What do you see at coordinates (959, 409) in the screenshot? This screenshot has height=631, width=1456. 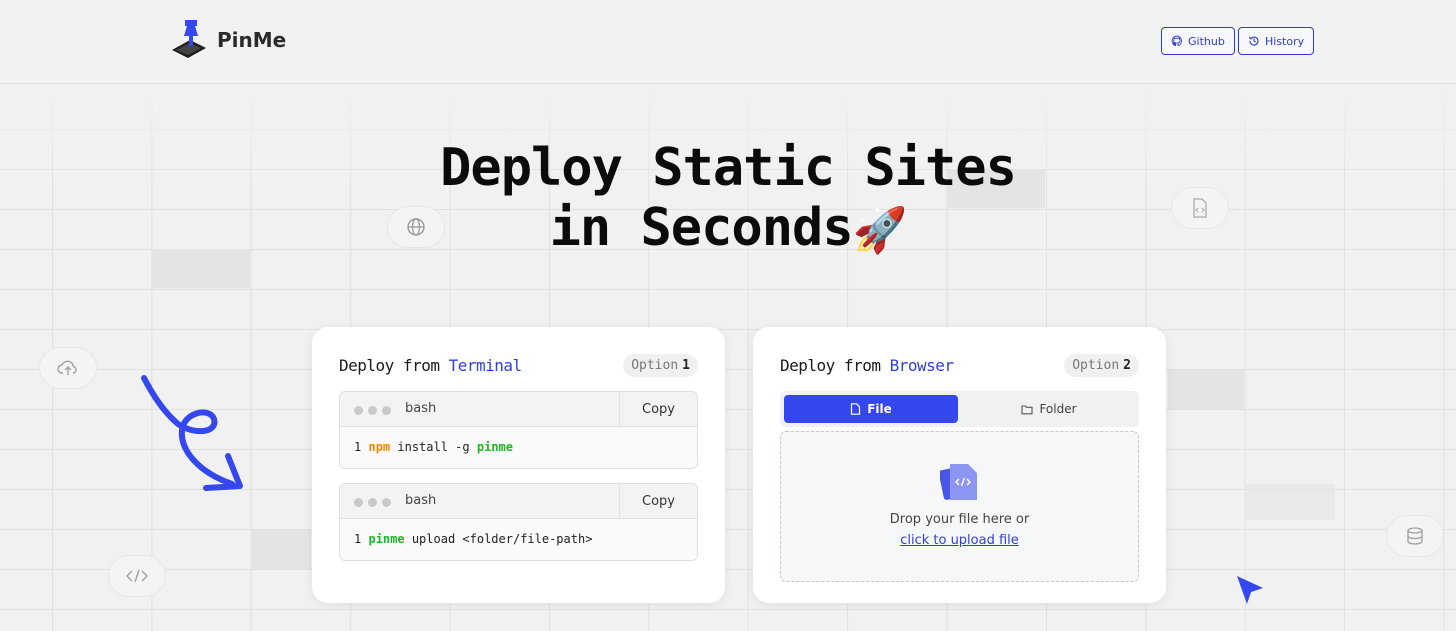 I see `upload-mode-tabs: File Folder` at bounding box center [959, 409].